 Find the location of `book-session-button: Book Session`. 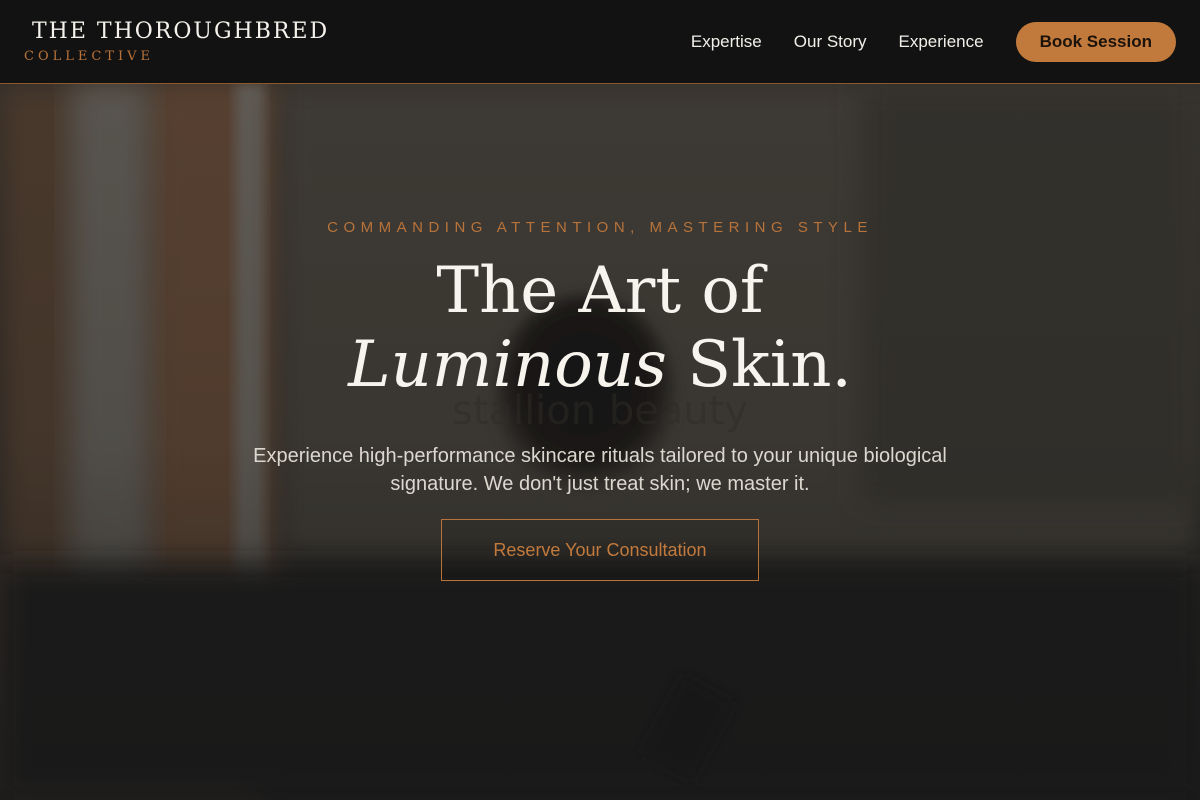

book-session-button: Book Session is located at coordinates (1095, 42).